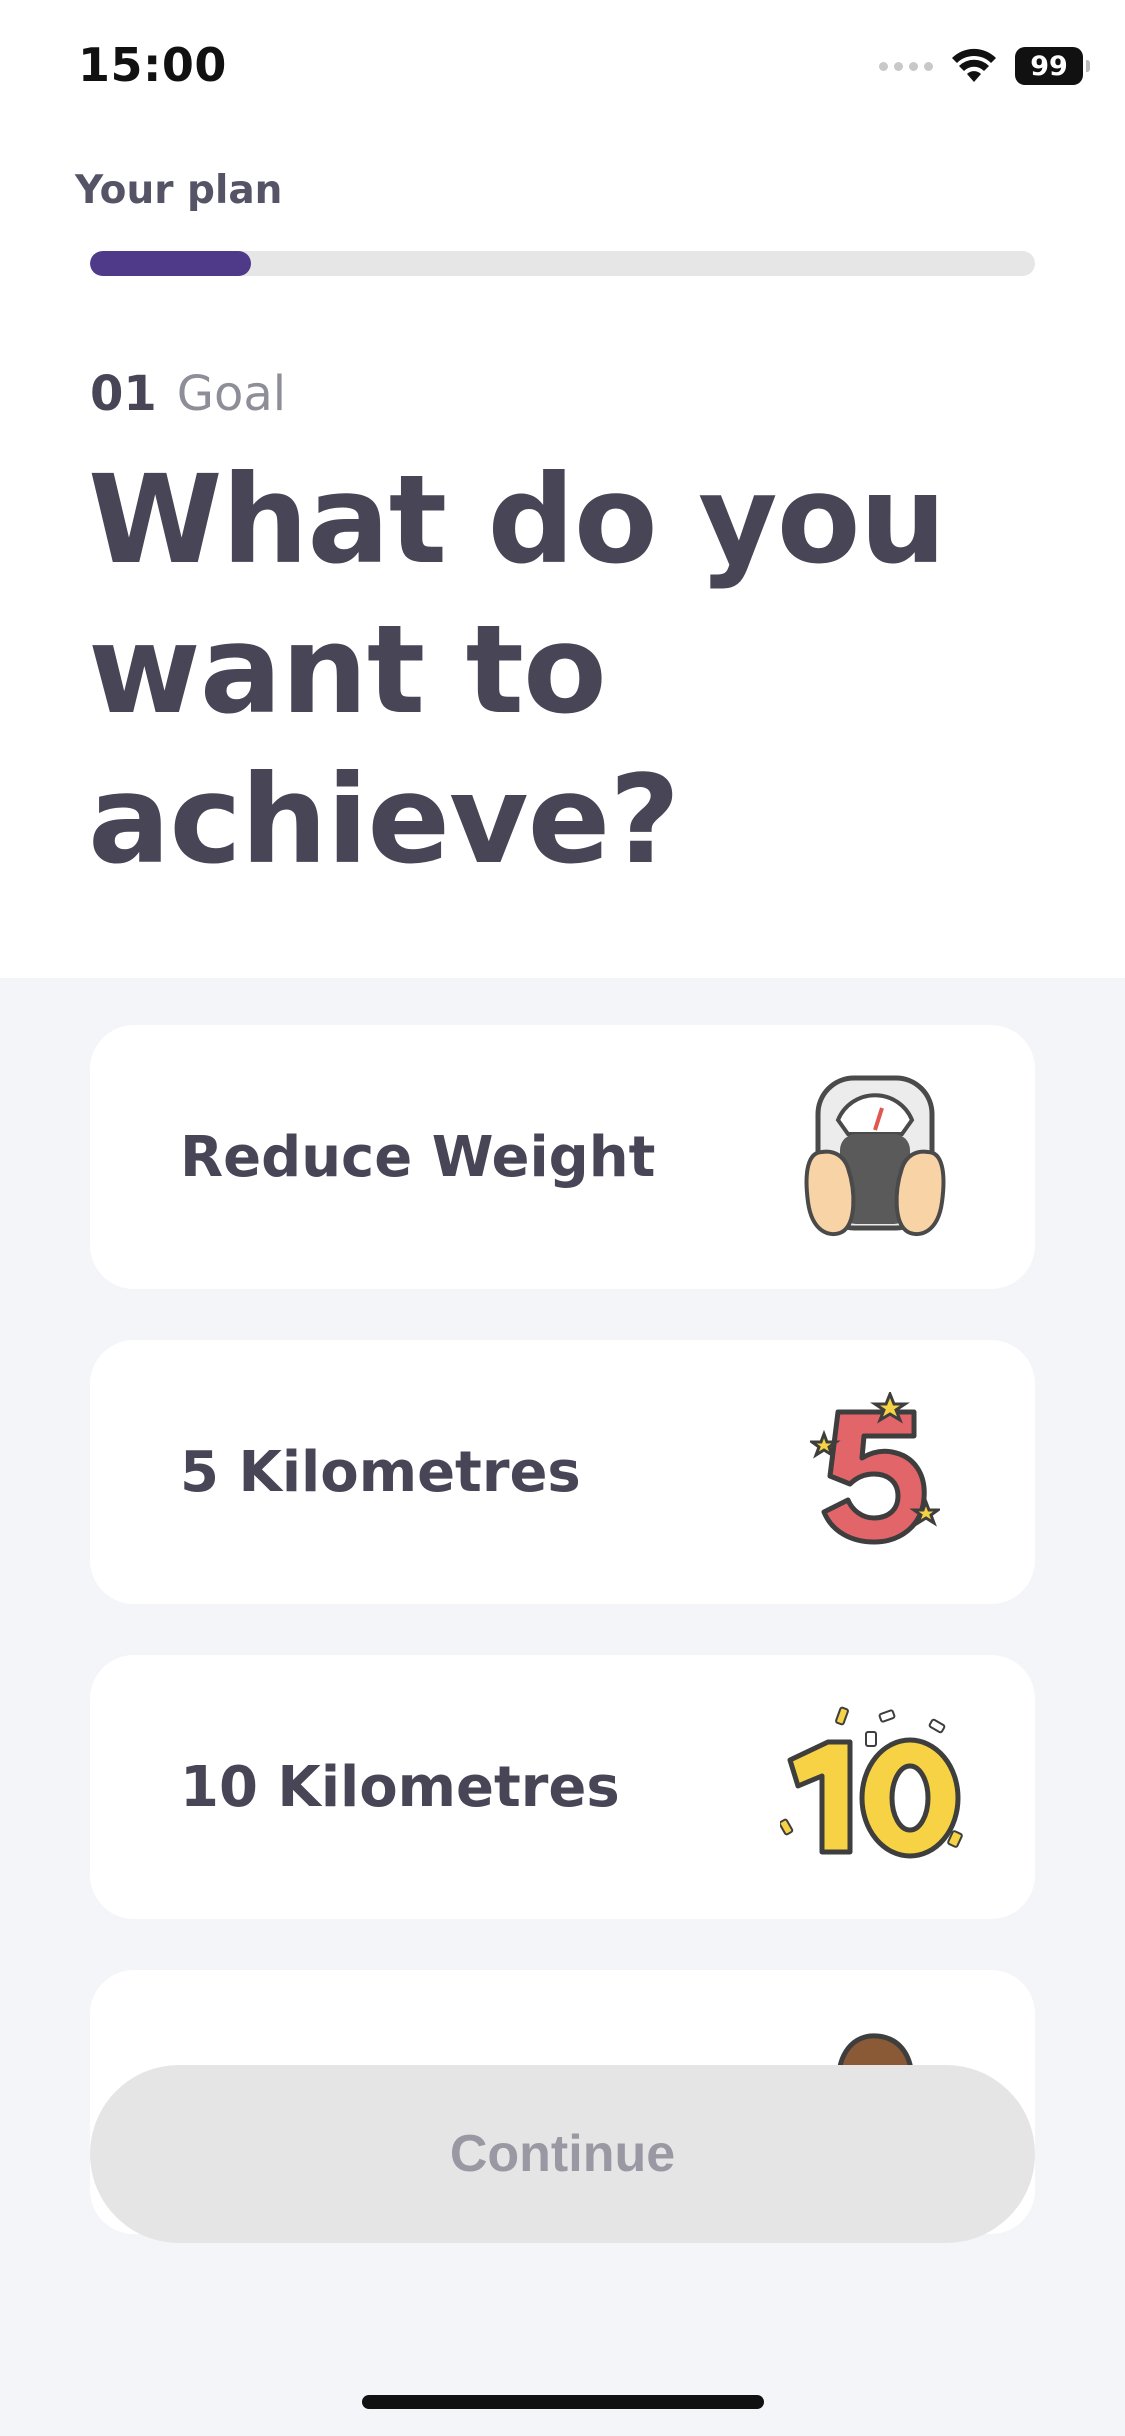 This screenshot has width=1125, height=2436. What do you see at coordinates (563, 2402) in the screenshot?
I see `home-indicator` at bounding box center [563, 2402].